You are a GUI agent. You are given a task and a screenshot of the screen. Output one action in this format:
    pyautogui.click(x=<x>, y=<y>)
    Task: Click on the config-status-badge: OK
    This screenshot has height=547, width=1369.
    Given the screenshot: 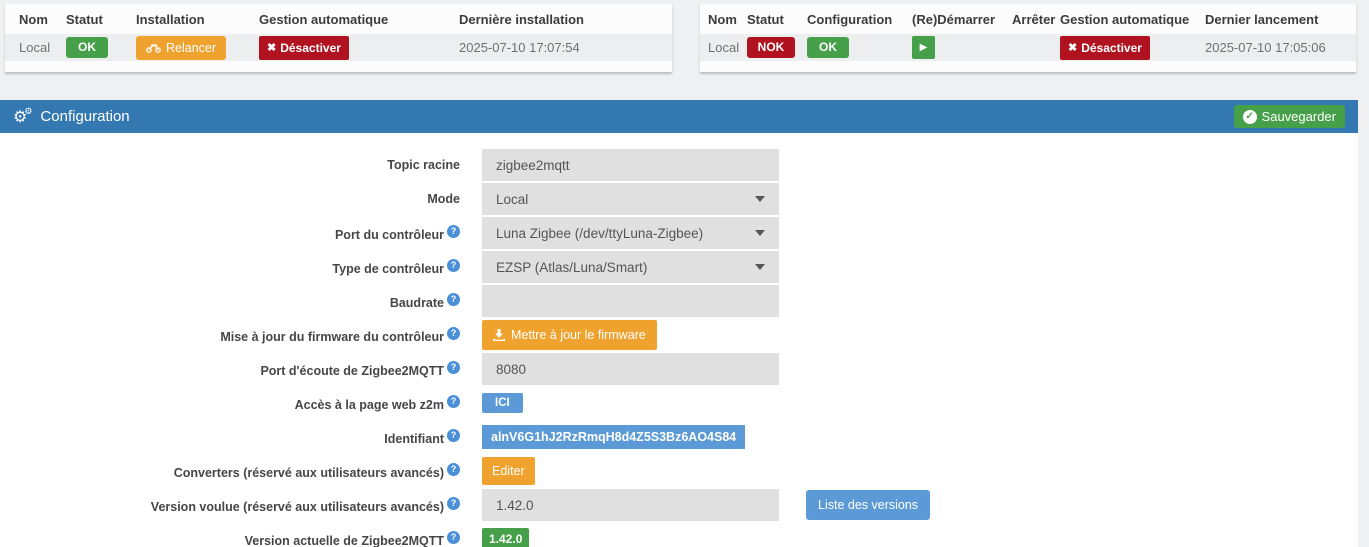 What is the action you would take?
    pyautogui.click(x=828, y=47)
    